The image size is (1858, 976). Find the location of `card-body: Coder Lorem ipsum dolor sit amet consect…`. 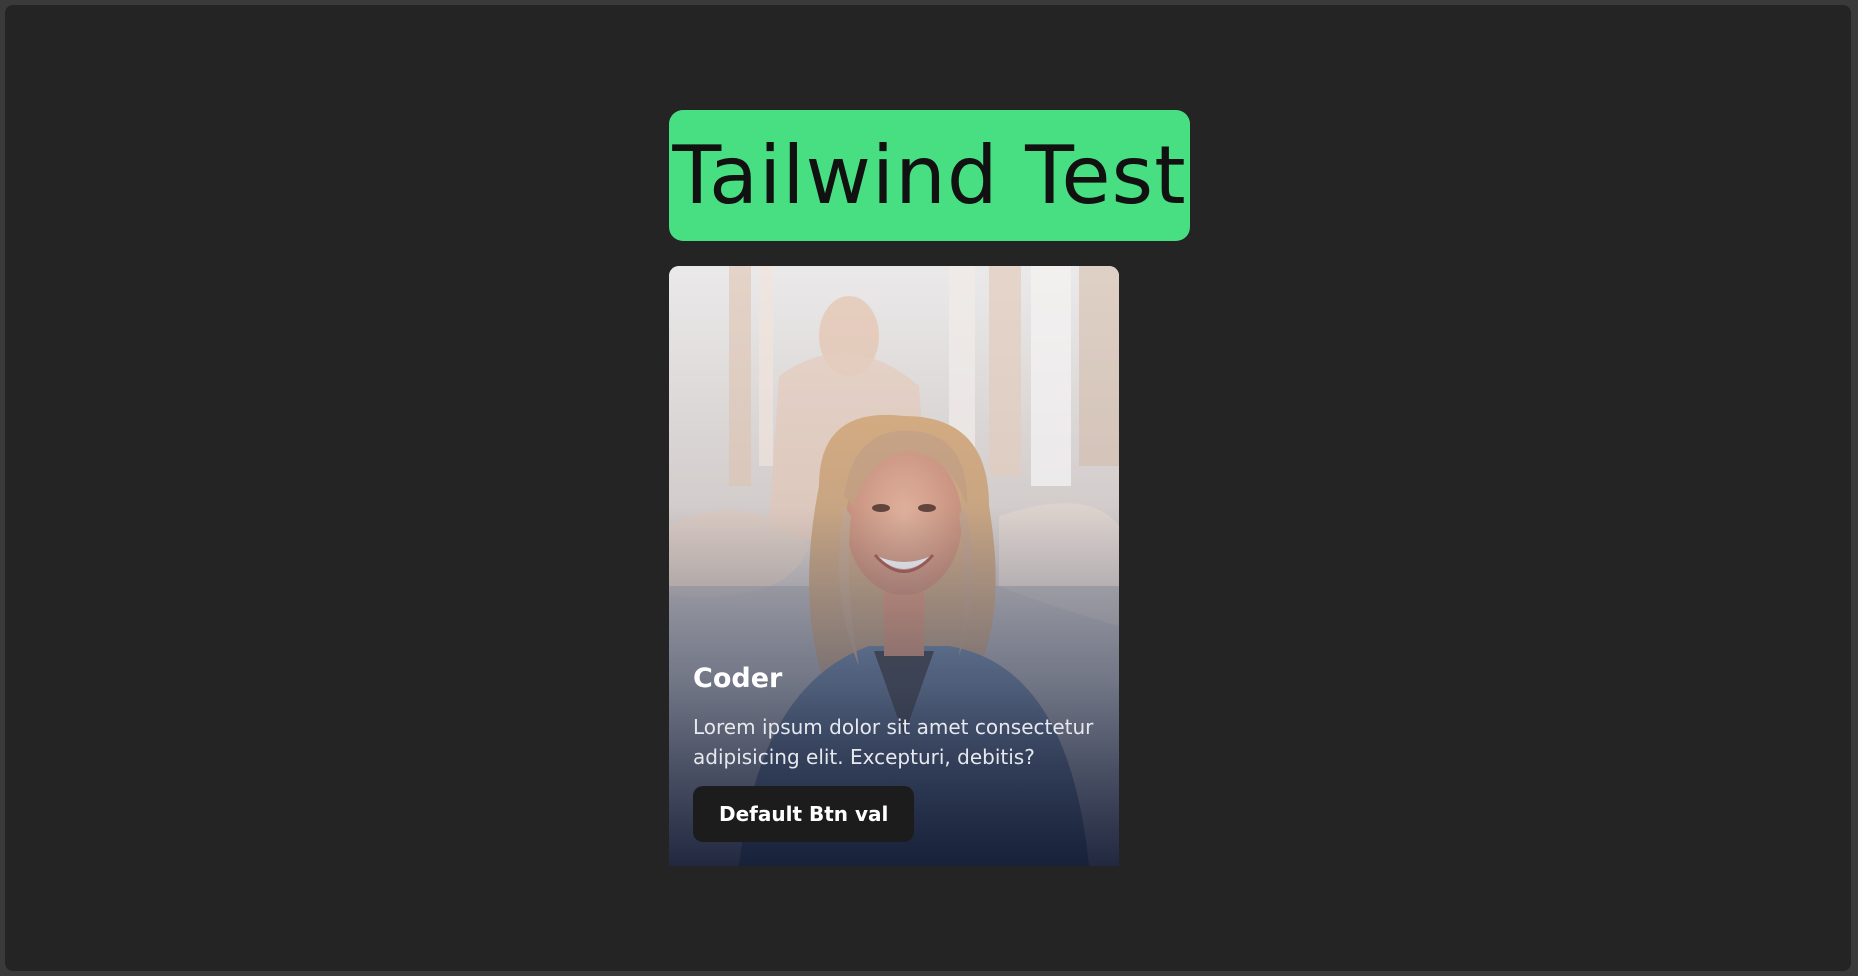

card-body: Coder Lorem ipsum dolor sit amet consect… is located at coordinates (894, 752).